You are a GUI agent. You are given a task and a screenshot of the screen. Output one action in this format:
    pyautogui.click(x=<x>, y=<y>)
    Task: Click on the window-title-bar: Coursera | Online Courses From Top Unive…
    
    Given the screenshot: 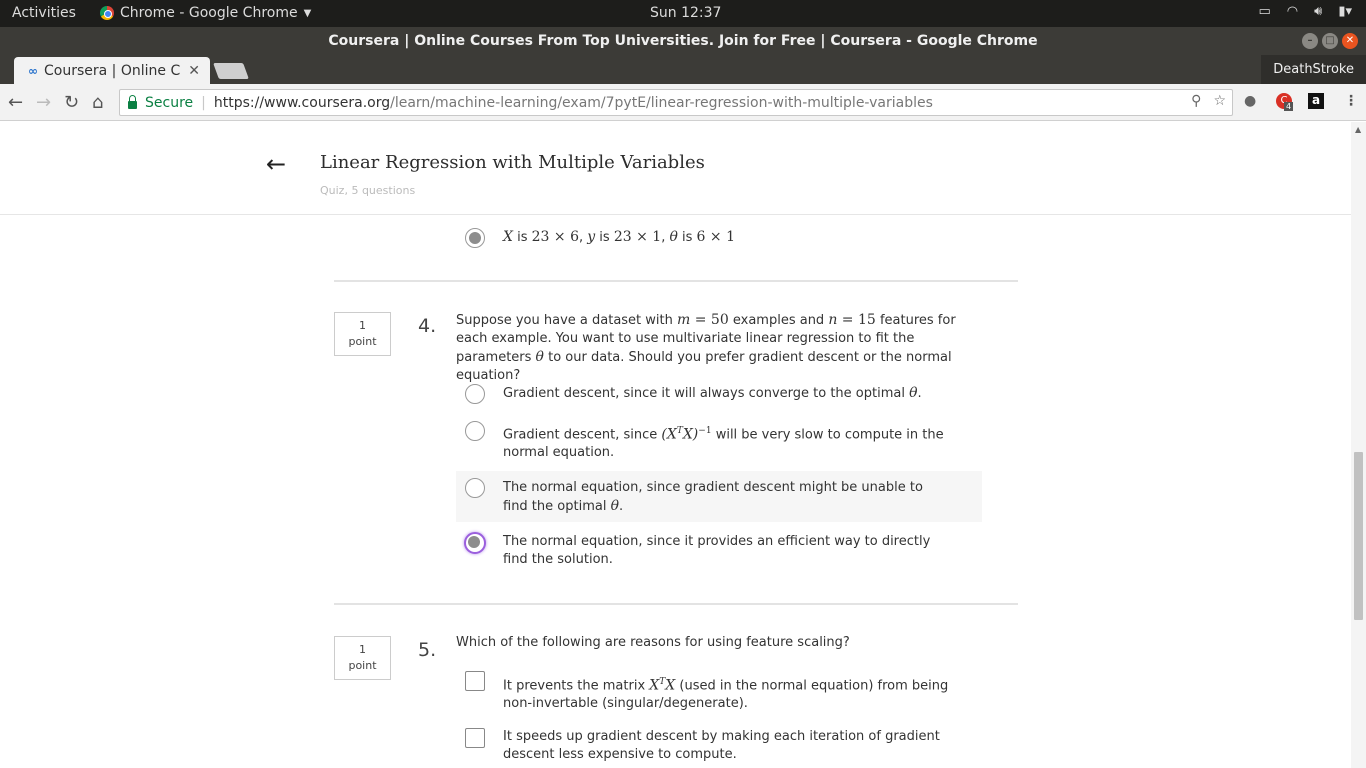 What is the action you would take?
    pyautogui.click(x=683, y=41)
    